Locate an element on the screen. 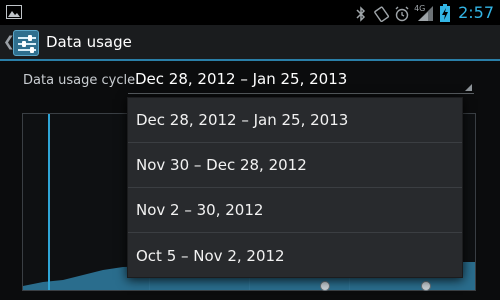  dropdown-option: Dec 28, 2012 – Jan 25, 2013 is located at coordinates (295, 120).